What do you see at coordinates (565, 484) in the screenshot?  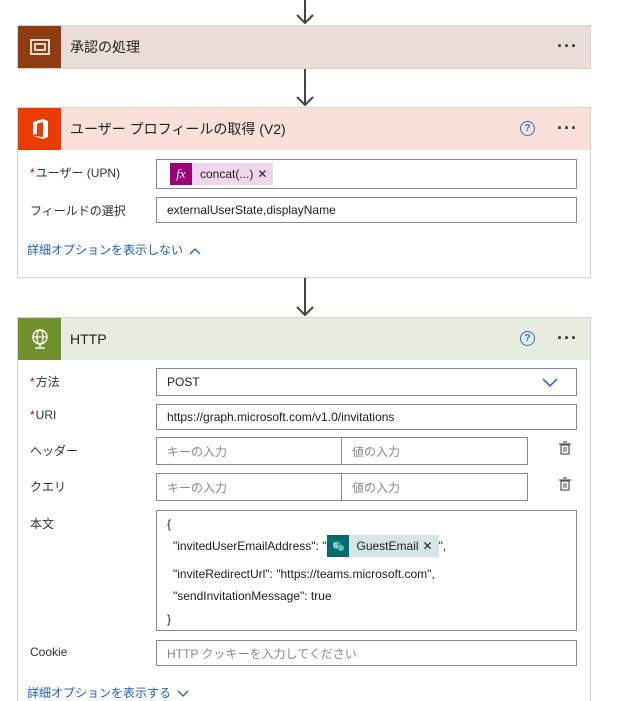 I see `delete-query-icon` at bounding box center [565, 484].